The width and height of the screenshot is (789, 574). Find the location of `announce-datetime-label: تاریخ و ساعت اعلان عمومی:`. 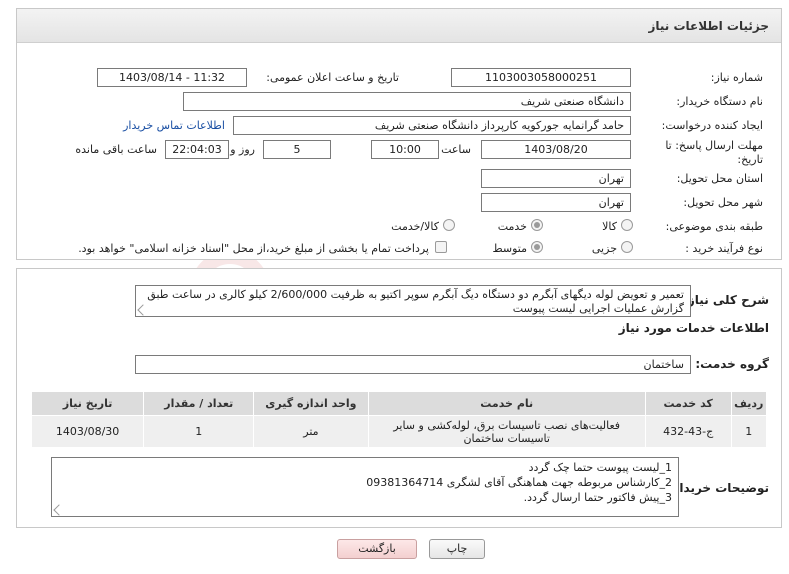

announce-datetime-label: تاریخ و ساعت اعلان عمومی: is located at coordinates (332, 77).